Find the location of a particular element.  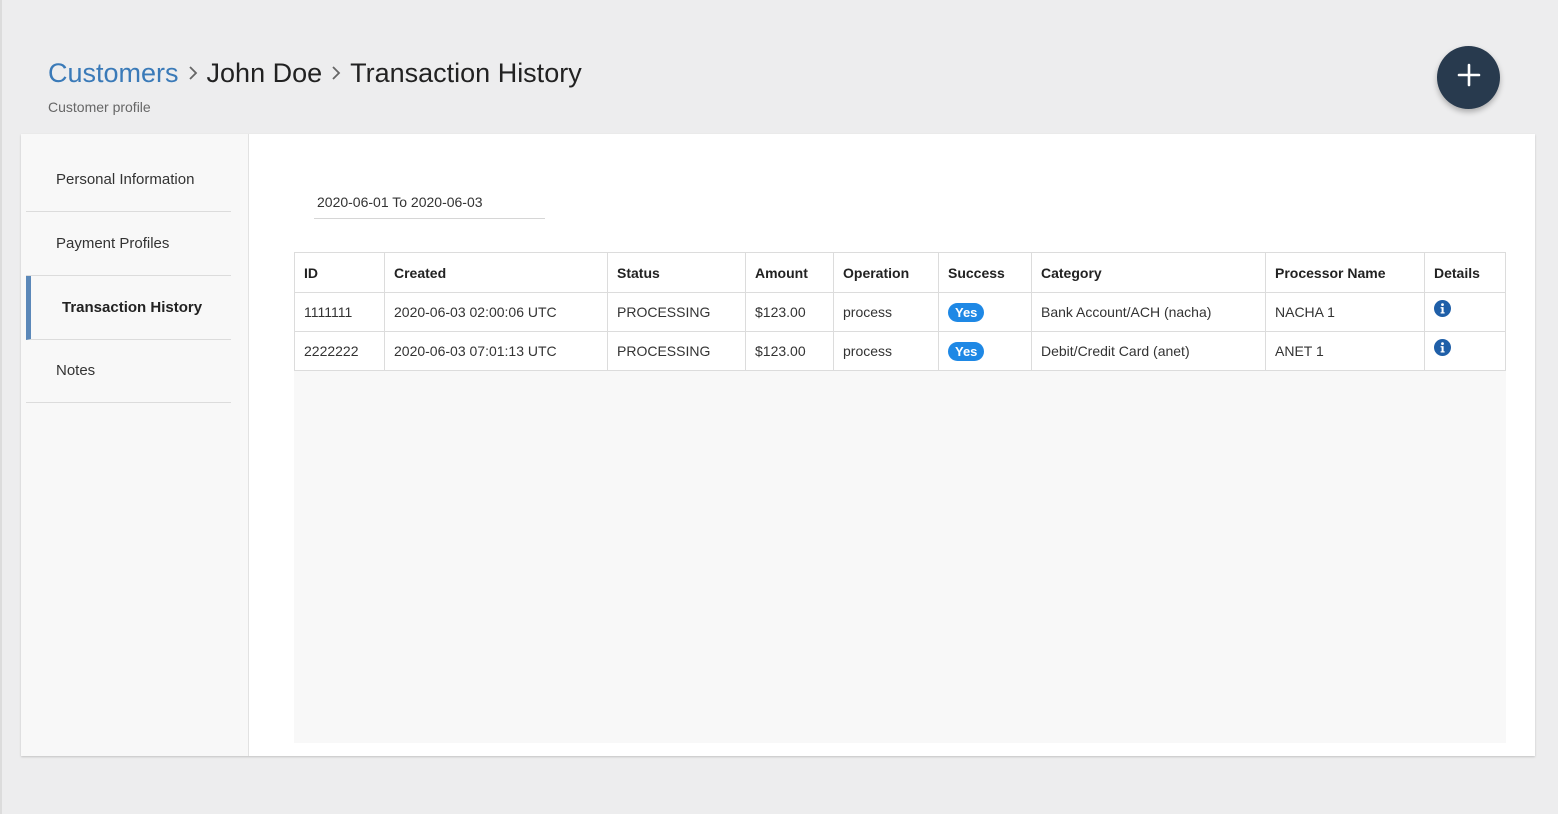

breadcrumb-customers-link: Customers is located at coordinates (113, 73).